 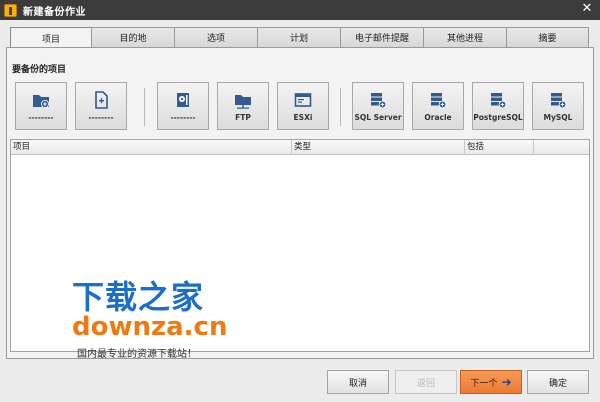 I want to click on footer: 取消 返回 下一个 ➔ 确定, so click(x=300, y=382).